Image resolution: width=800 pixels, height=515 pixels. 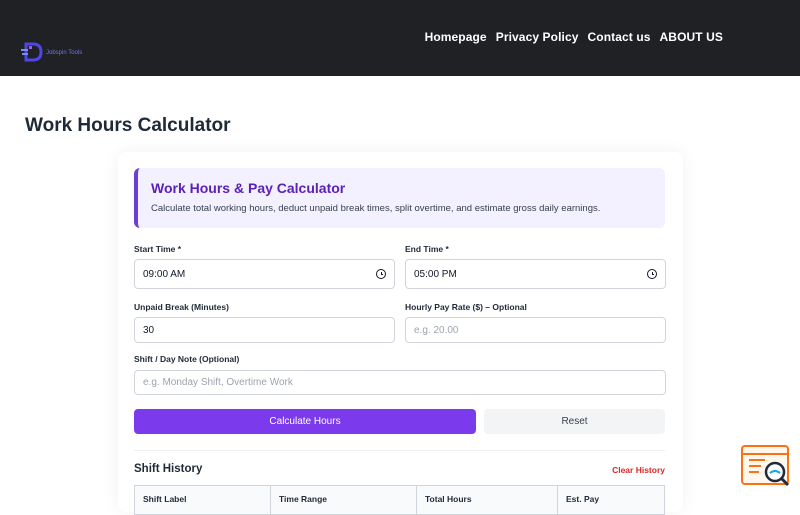 What do you see at coordinates (264, 330) in the screenshot?
I see `unpaid-break-input: 30` at bounding box center [264, 330].